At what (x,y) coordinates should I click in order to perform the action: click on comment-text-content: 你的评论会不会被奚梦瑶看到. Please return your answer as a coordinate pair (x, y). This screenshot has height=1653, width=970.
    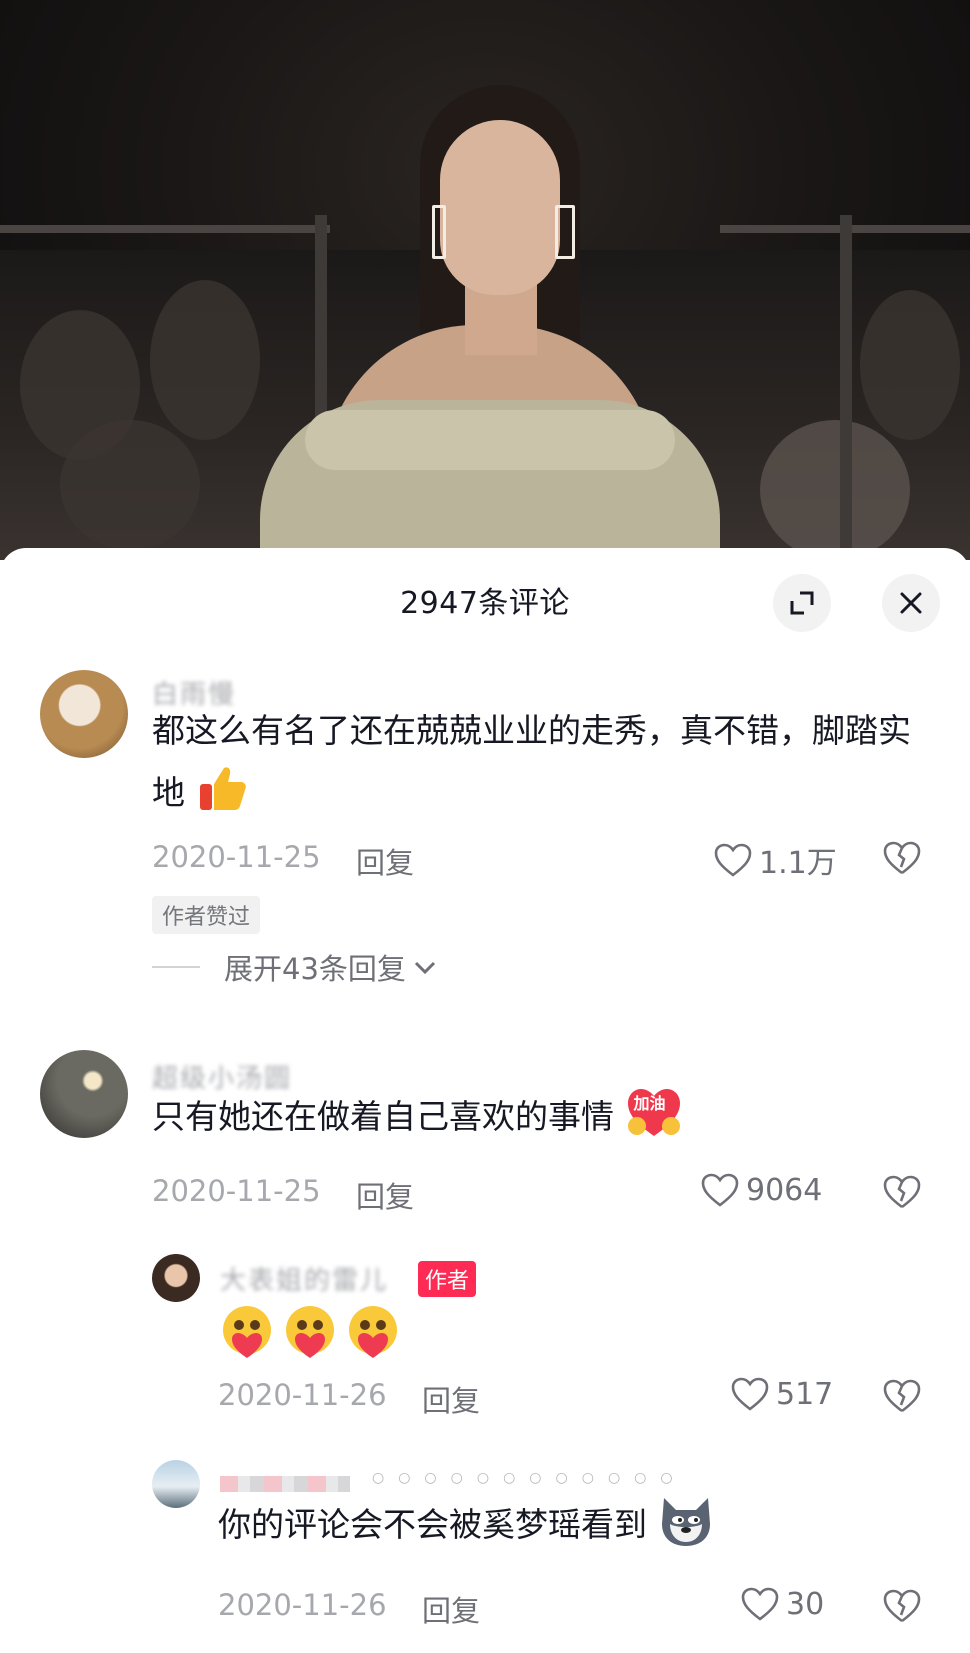
    Looking at the image, I should click on (432, 1524).